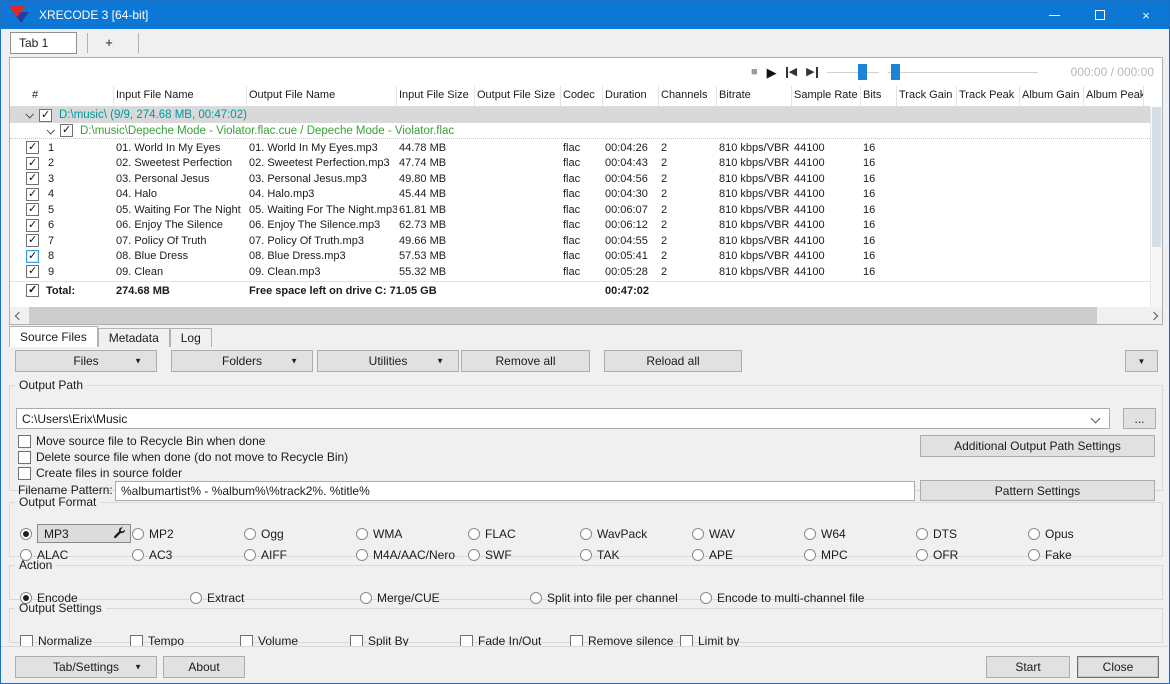  I want to click on previous-track-icon: ◀, so click(791, 72).